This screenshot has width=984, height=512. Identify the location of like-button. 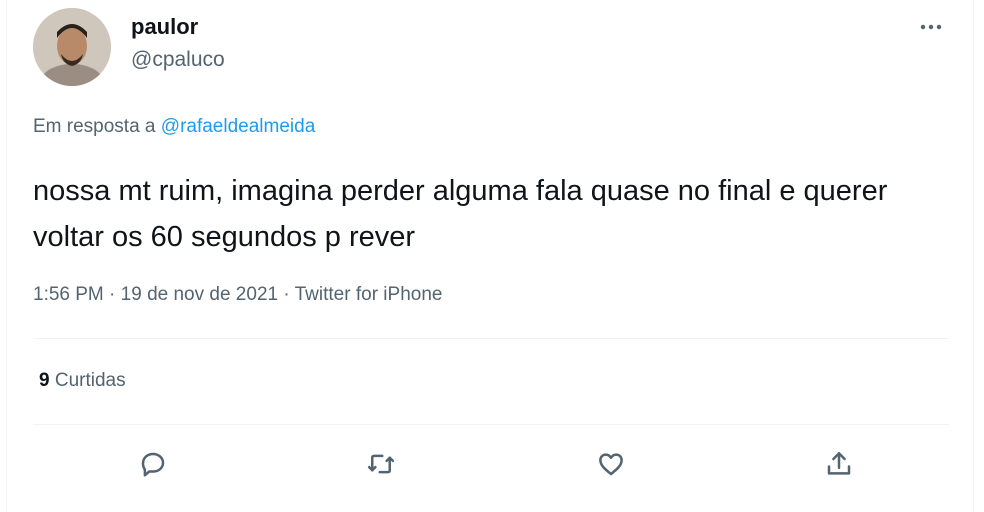
(611, 464).